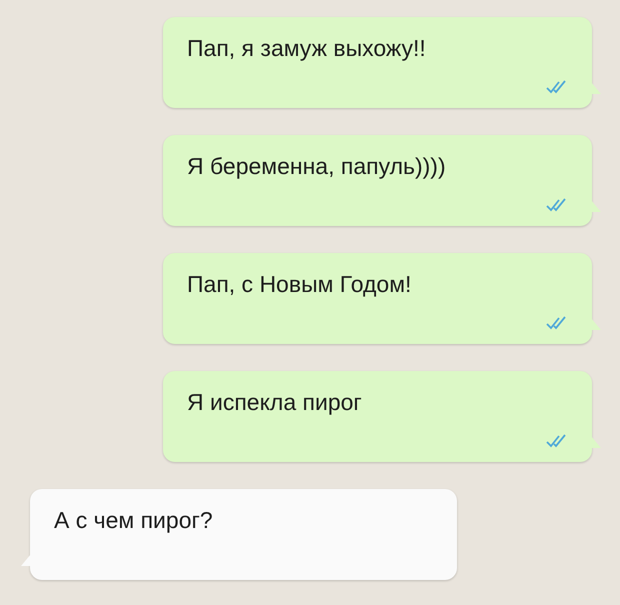 This screenshot has width=620, height=605. I want to click on message-text: Я испекла пирог, so click(274, 402).